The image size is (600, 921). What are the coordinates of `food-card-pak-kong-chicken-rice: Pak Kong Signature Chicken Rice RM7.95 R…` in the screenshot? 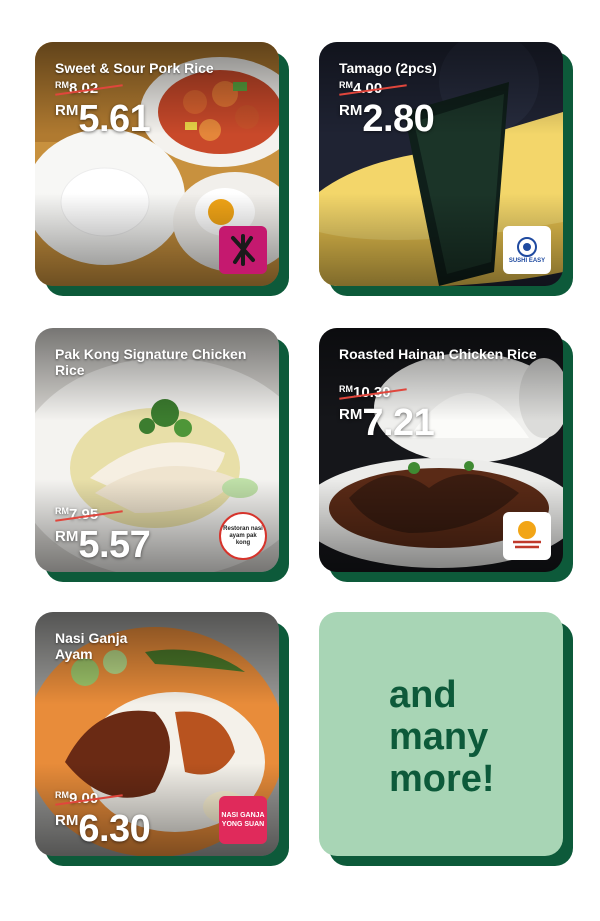 It's located at (162, 455).